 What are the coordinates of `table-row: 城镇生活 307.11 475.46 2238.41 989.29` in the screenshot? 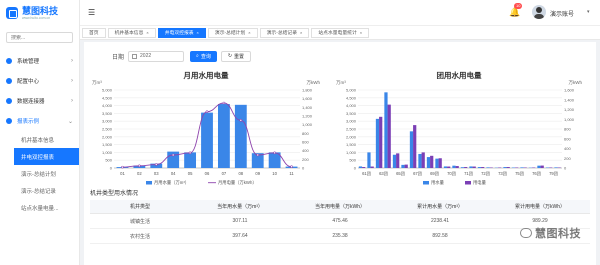 It's located at (340, 221).